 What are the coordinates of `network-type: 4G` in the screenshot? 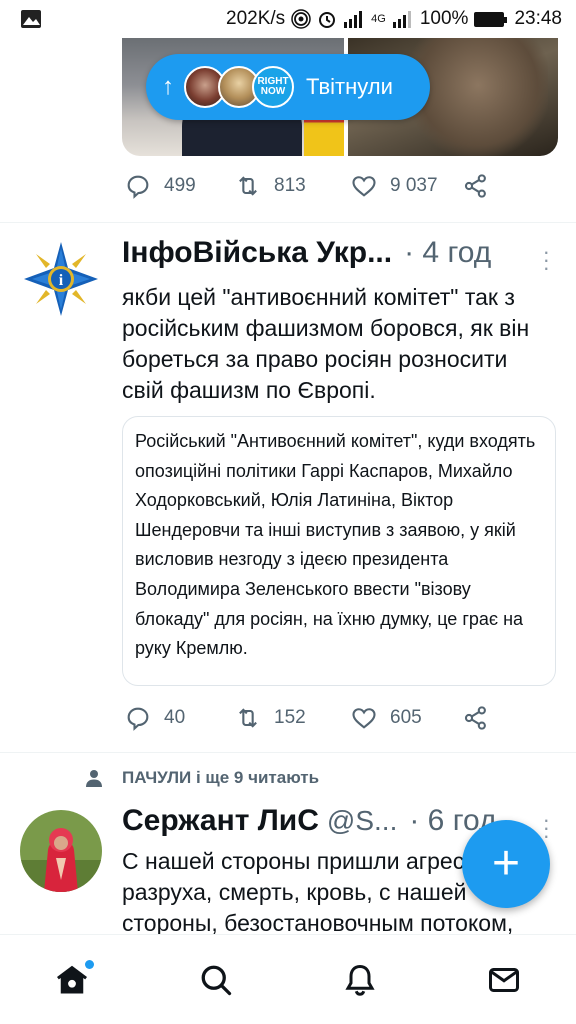 It's located at (378, 19).